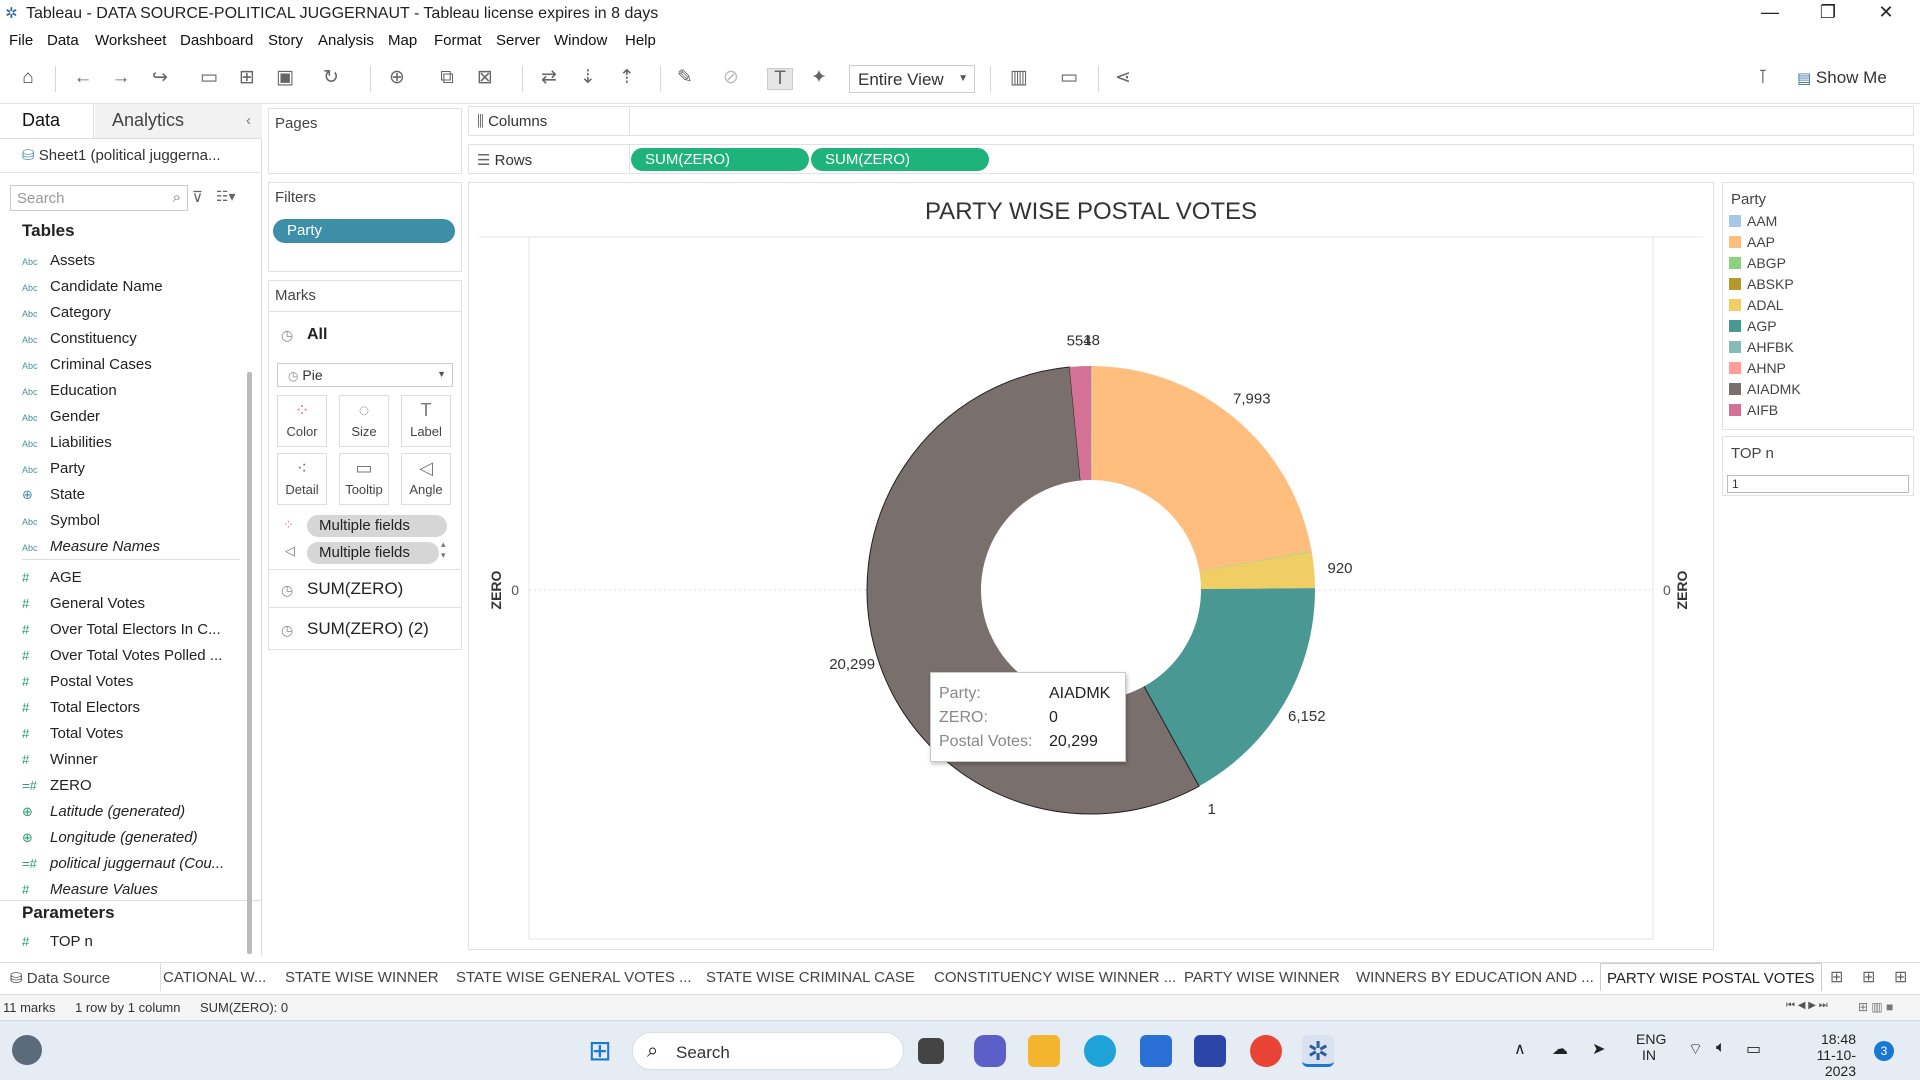 Image resolution: width=1920 pixels, height=1080 pixels. What do you see at coordinates (580, 40) in the screenshot?
I see `menu-window: Window` at bounding box center [580, 40].